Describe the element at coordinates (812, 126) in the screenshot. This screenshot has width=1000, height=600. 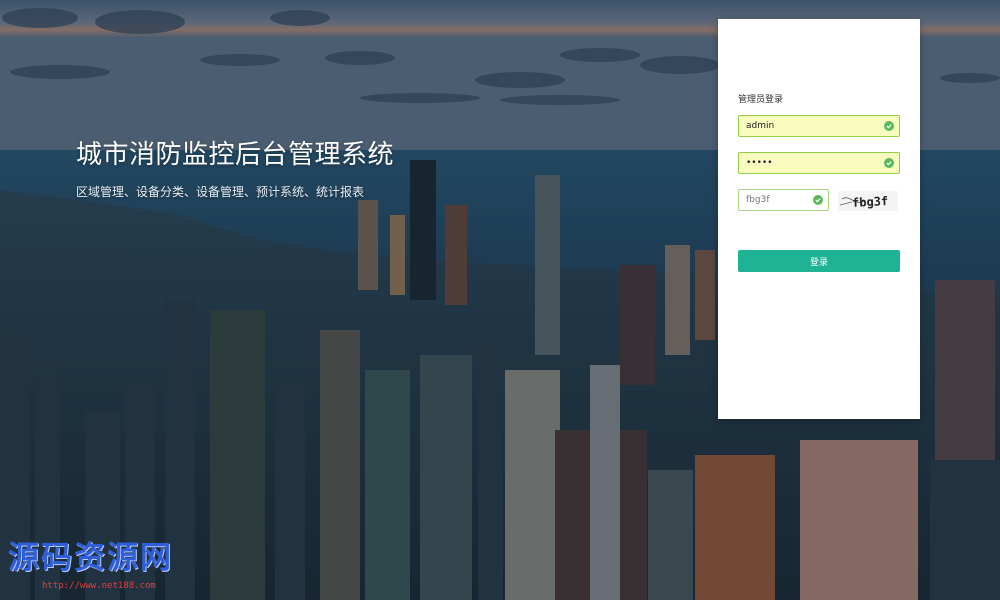
I see `username-input` at that location.